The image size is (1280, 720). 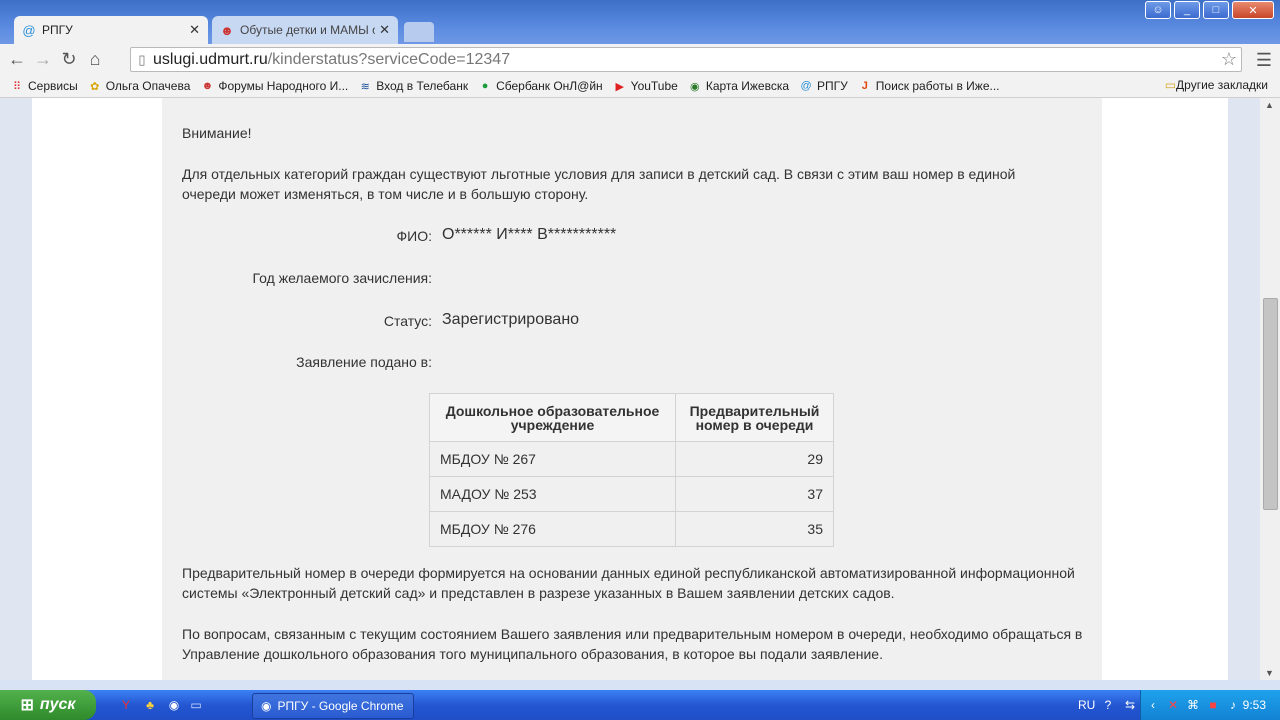 I want to click on back-icon: ←, so click(x=17, y=60).